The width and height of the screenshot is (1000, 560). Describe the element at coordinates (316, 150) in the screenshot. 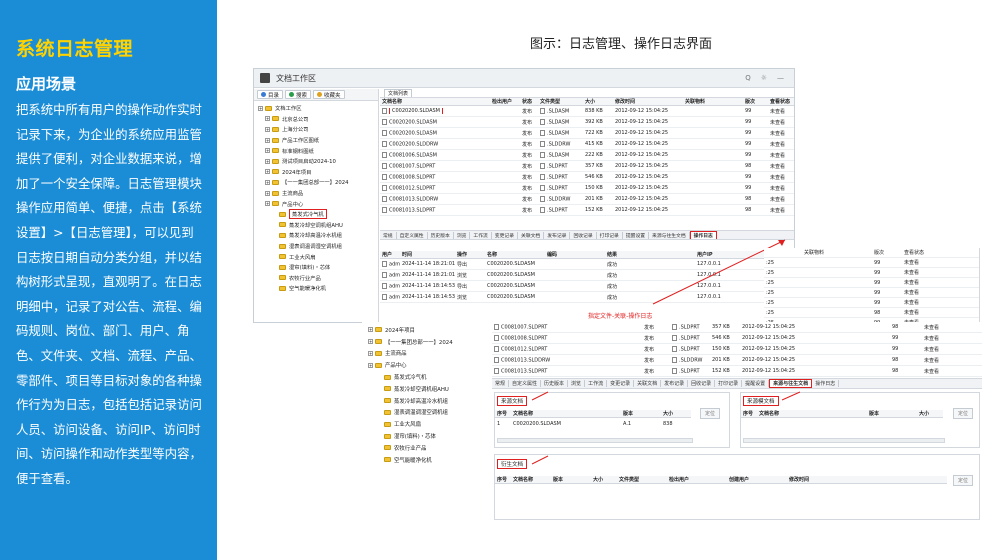

I see `tree-node: + 标准钢料图纸` at that location.